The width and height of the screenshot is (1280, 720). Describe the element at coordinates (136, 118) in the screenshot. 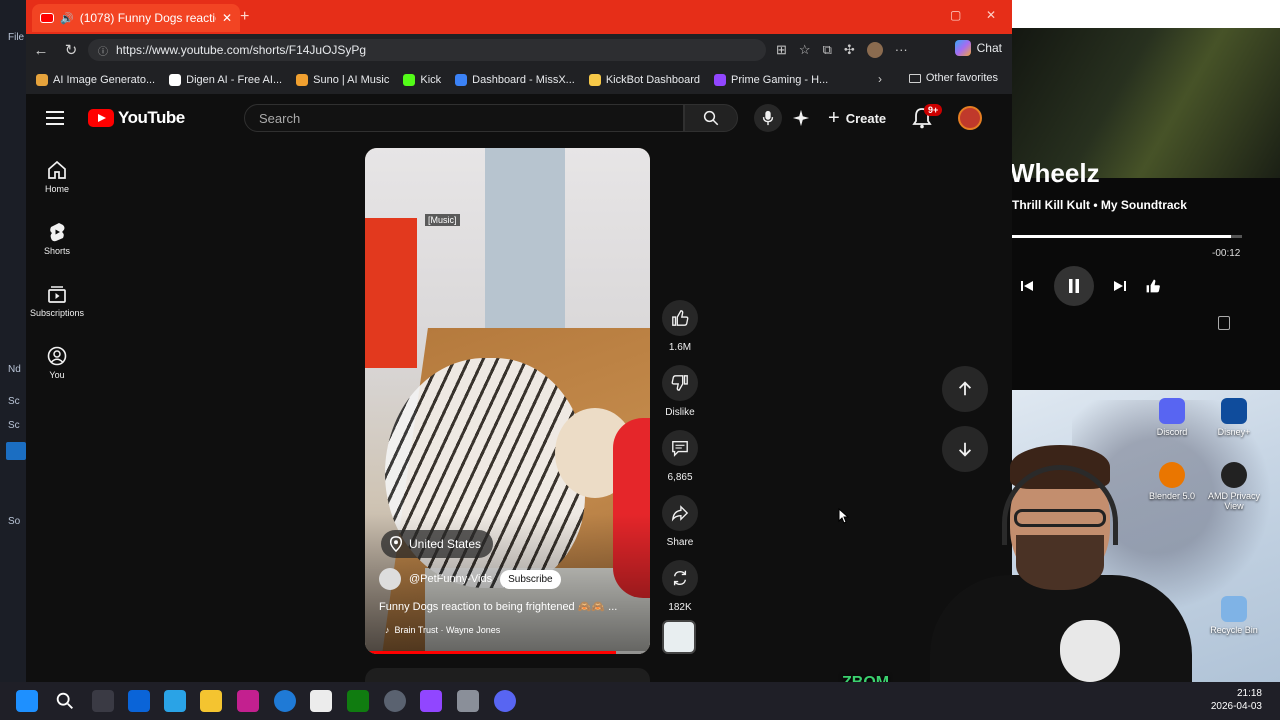

I see `youtube-logo: YouTube` at that location.